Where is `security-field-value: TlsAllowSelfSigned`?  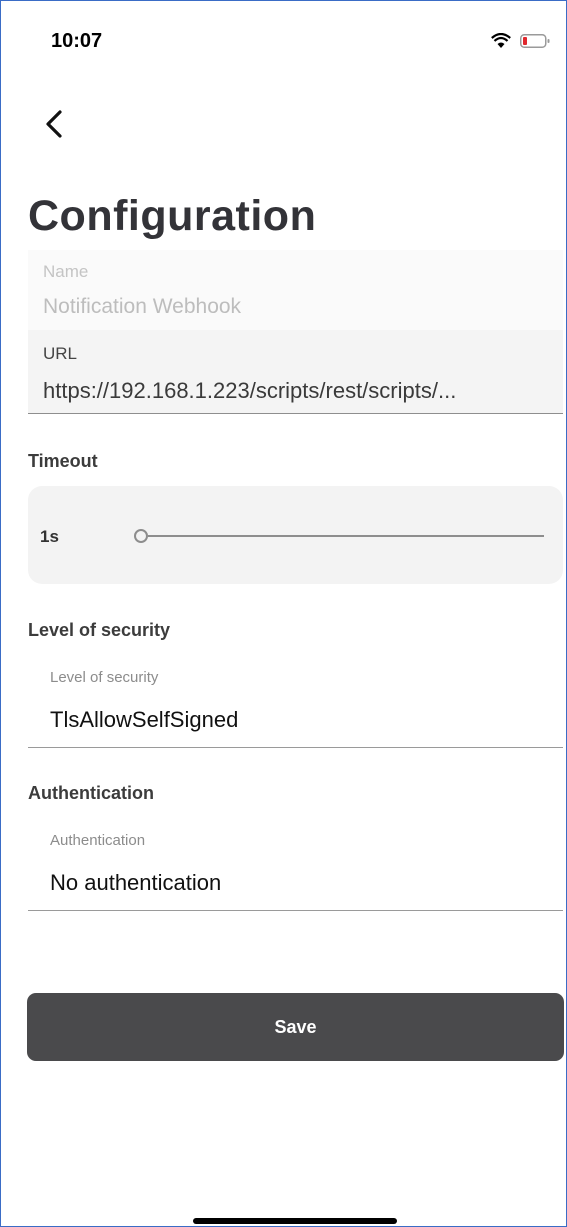 security-field-value: TlsAllowSelfSigned is located at coordinates (144, 719).